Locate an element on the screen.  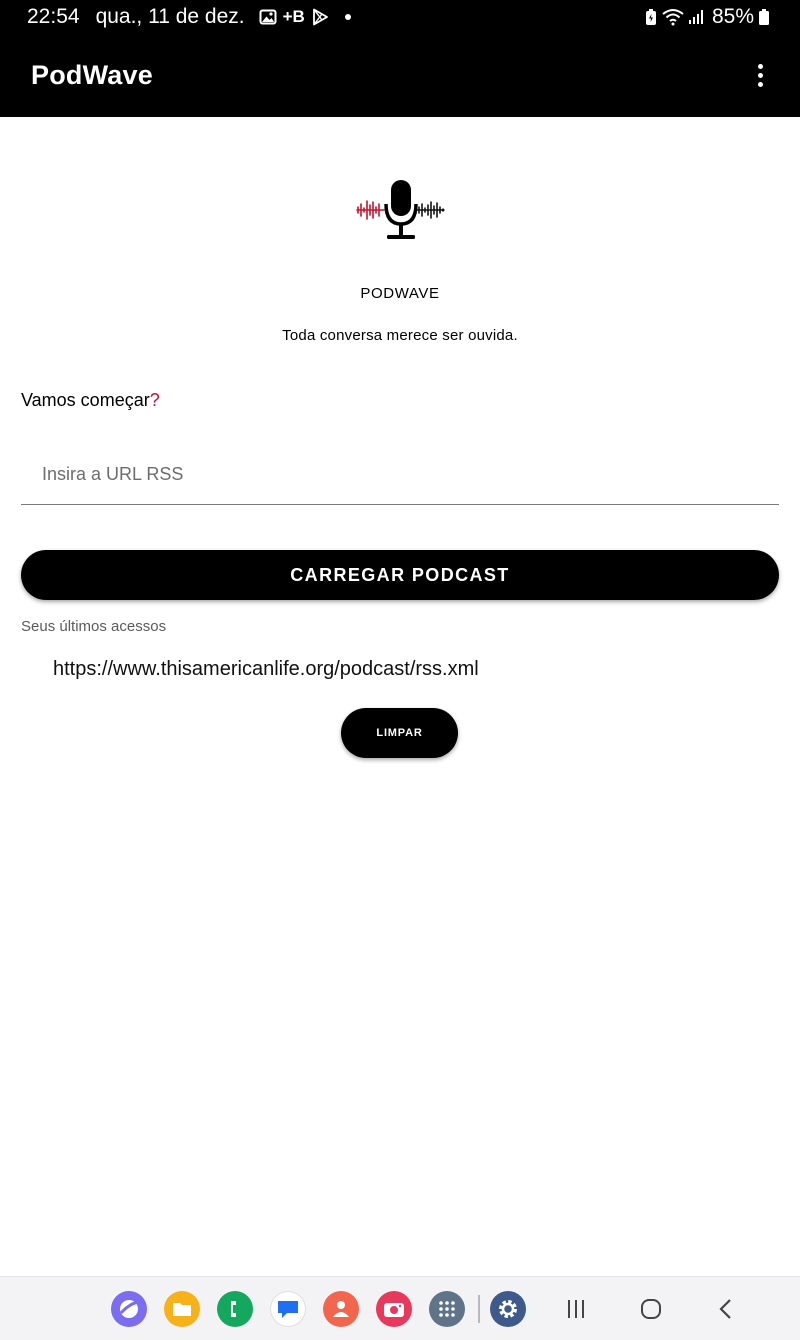
my-files-icon is located at coordinates (182, 1309).